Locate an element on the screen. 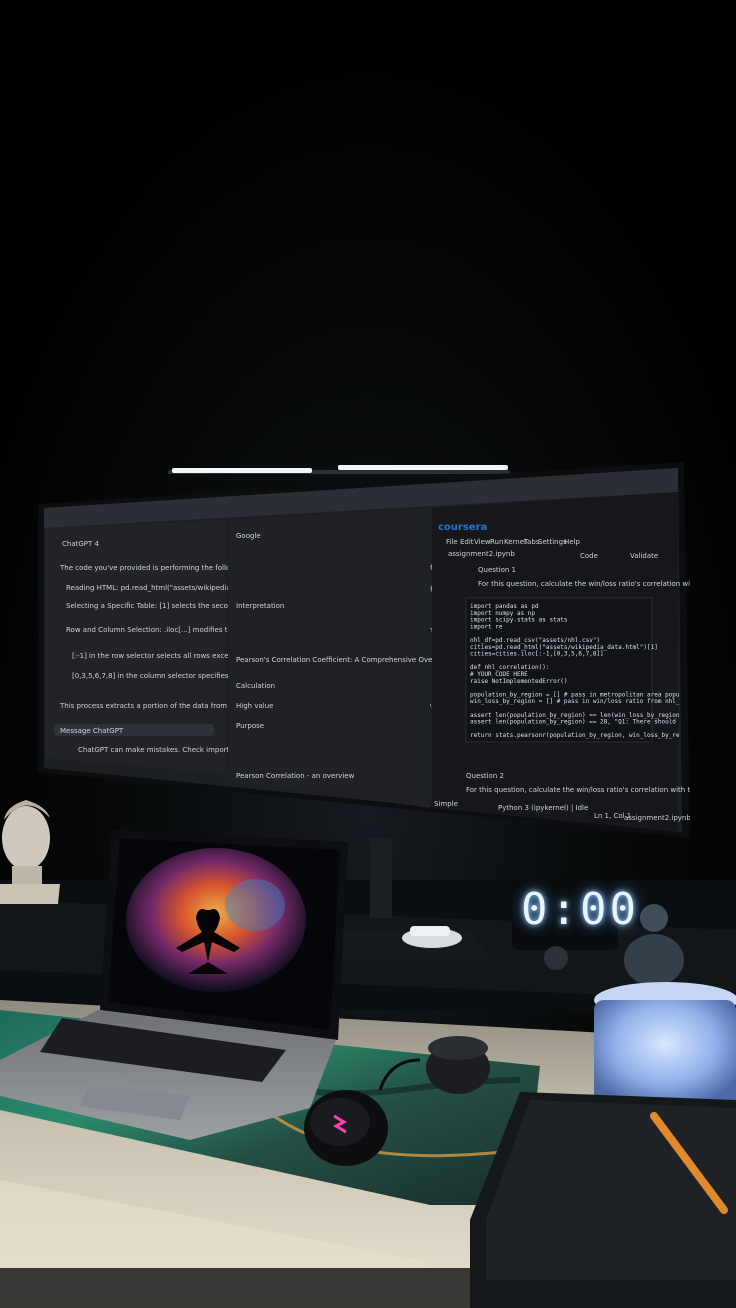  code-line: raise NotImplementedError() is located at coordinates (519, 681).